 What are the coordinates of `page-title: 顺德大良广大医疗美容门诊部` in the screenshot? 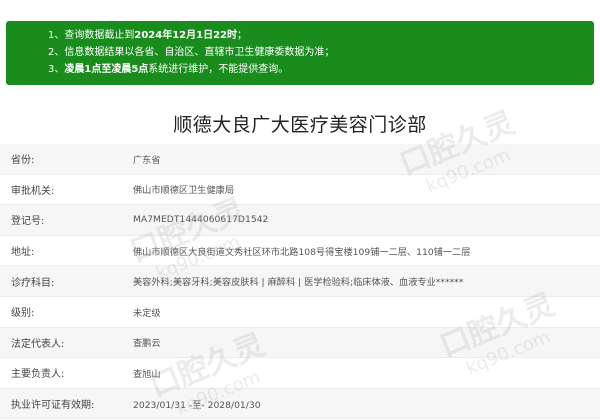 It's located at (300, 125).